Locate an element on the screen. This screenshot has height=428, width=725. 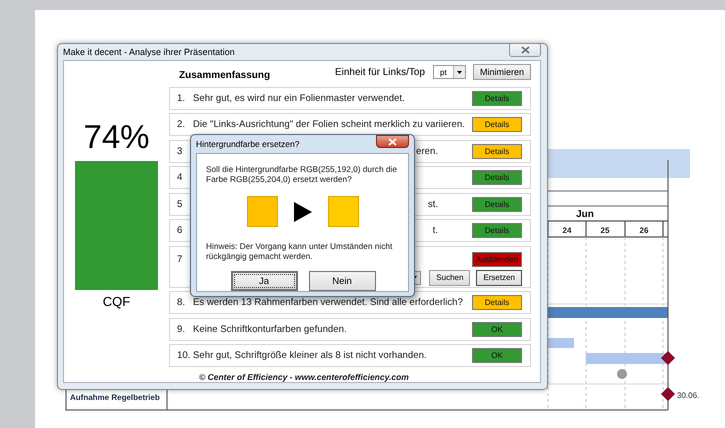
result-text: Es werden 13 Rahmenfarben verwendet. Sind alle erforderlich? is located at coordinates (328, 302).